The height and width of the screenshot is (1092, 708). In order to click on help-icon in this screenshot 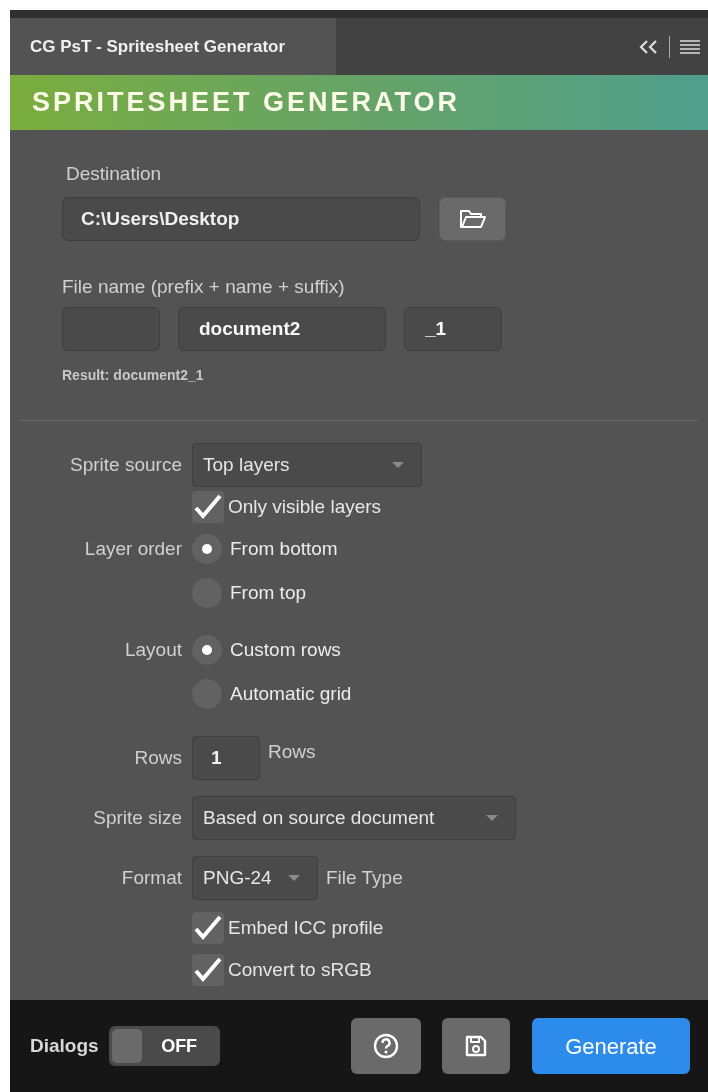, I will do `click(386, 1046)`.